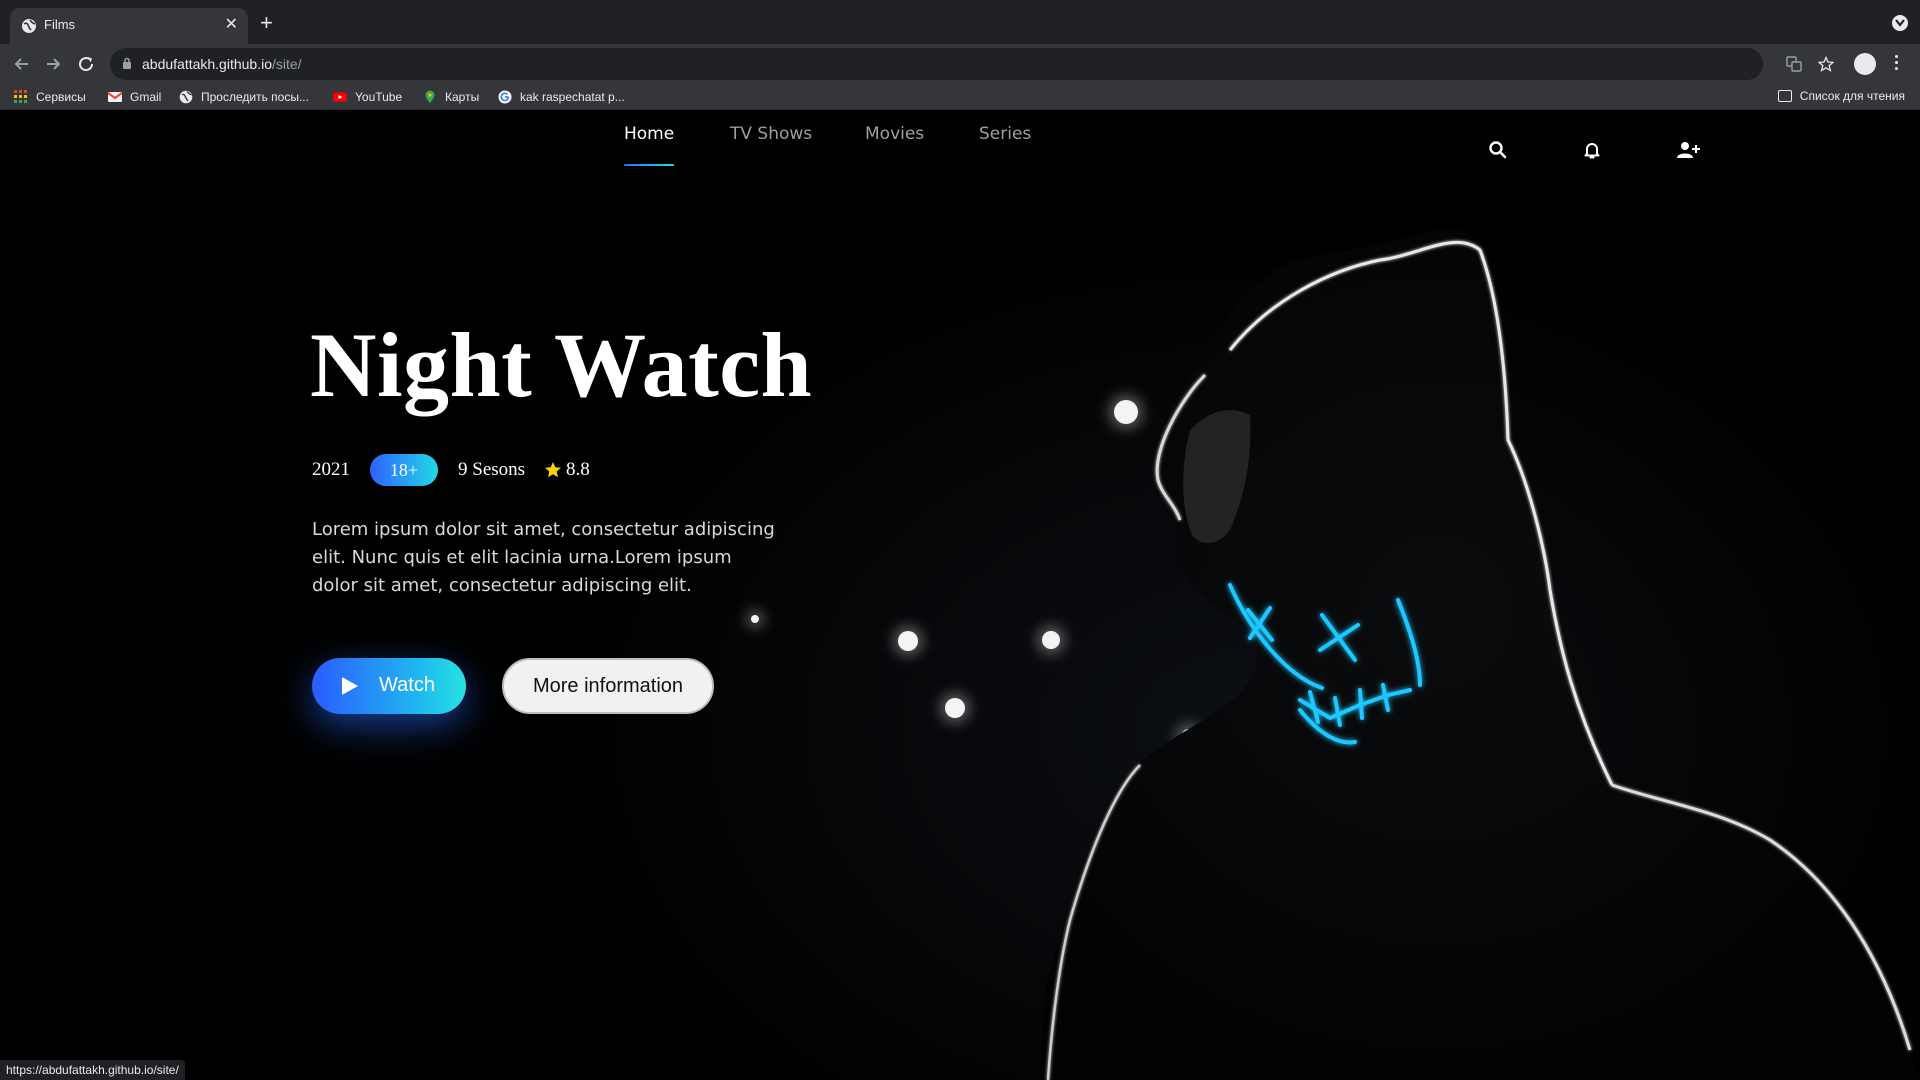  I want to click on search-icon, so click(1498, 150).